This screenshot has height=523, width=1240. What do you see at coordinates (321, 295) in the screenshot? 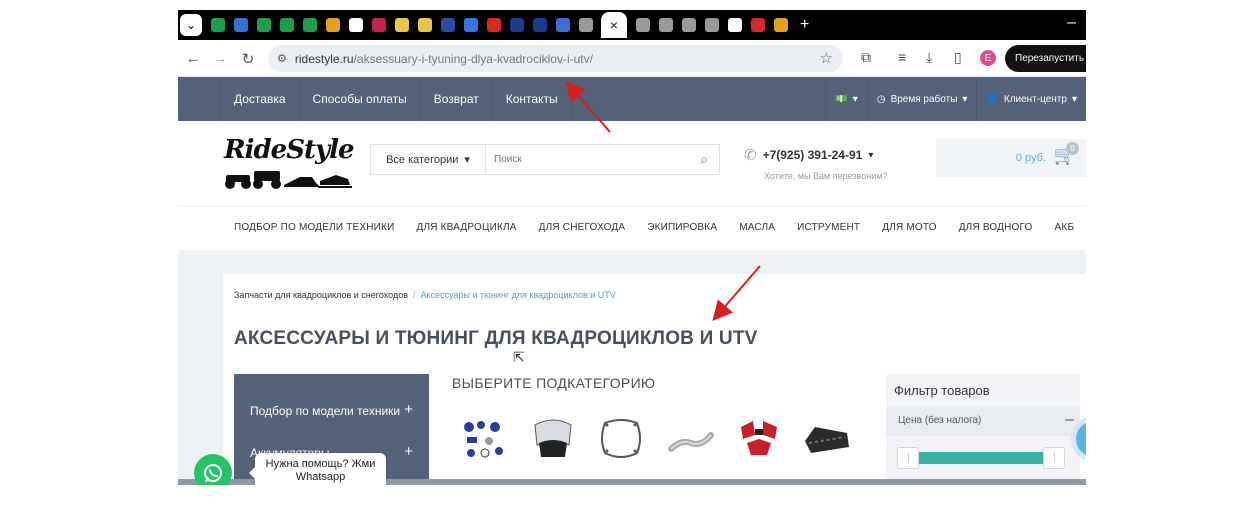
I see `breadcrumb-link: Запчасти для квадроциклов и снегоходов` at bounding box center [321, 295].